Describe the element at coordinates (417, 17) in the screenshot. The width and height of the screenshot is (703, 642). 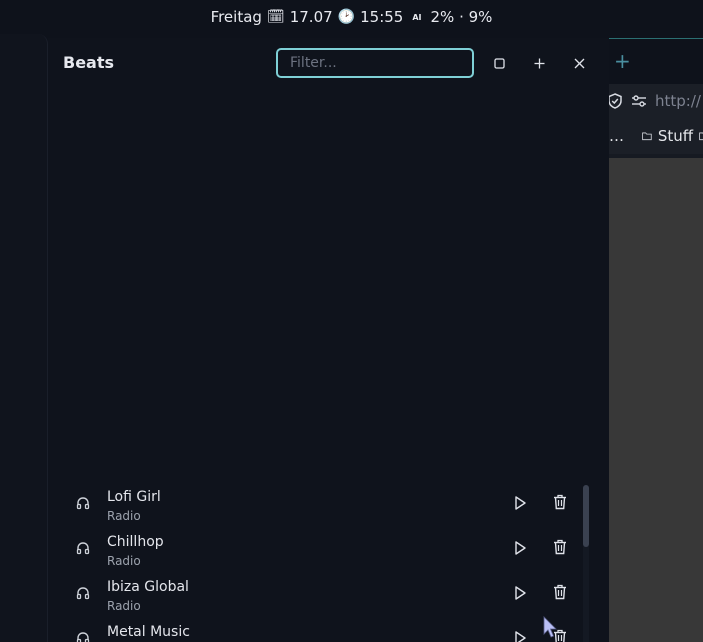
I see `ai-icon: AI` at that location.